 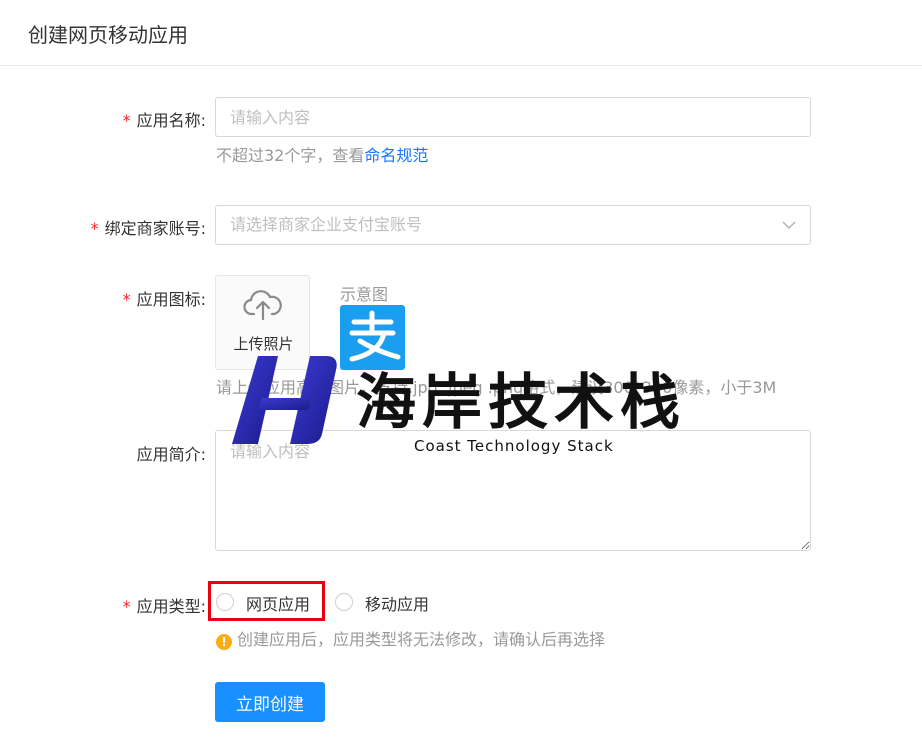 I want to click on app-intro-textarea, so click(x=513, y=490).